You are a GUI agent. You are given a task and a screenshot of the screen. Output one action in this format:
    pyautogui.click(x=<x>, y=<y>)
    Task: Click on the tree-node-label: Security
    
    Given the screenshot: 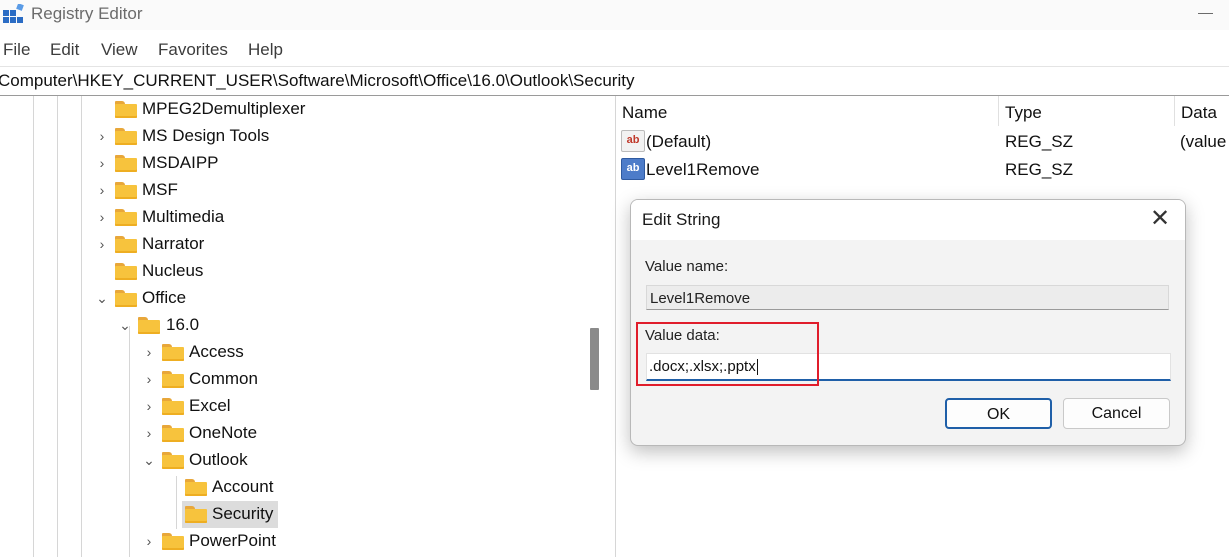 What is the action you would take?
    pyautogui.click(x=243, y=513)
    